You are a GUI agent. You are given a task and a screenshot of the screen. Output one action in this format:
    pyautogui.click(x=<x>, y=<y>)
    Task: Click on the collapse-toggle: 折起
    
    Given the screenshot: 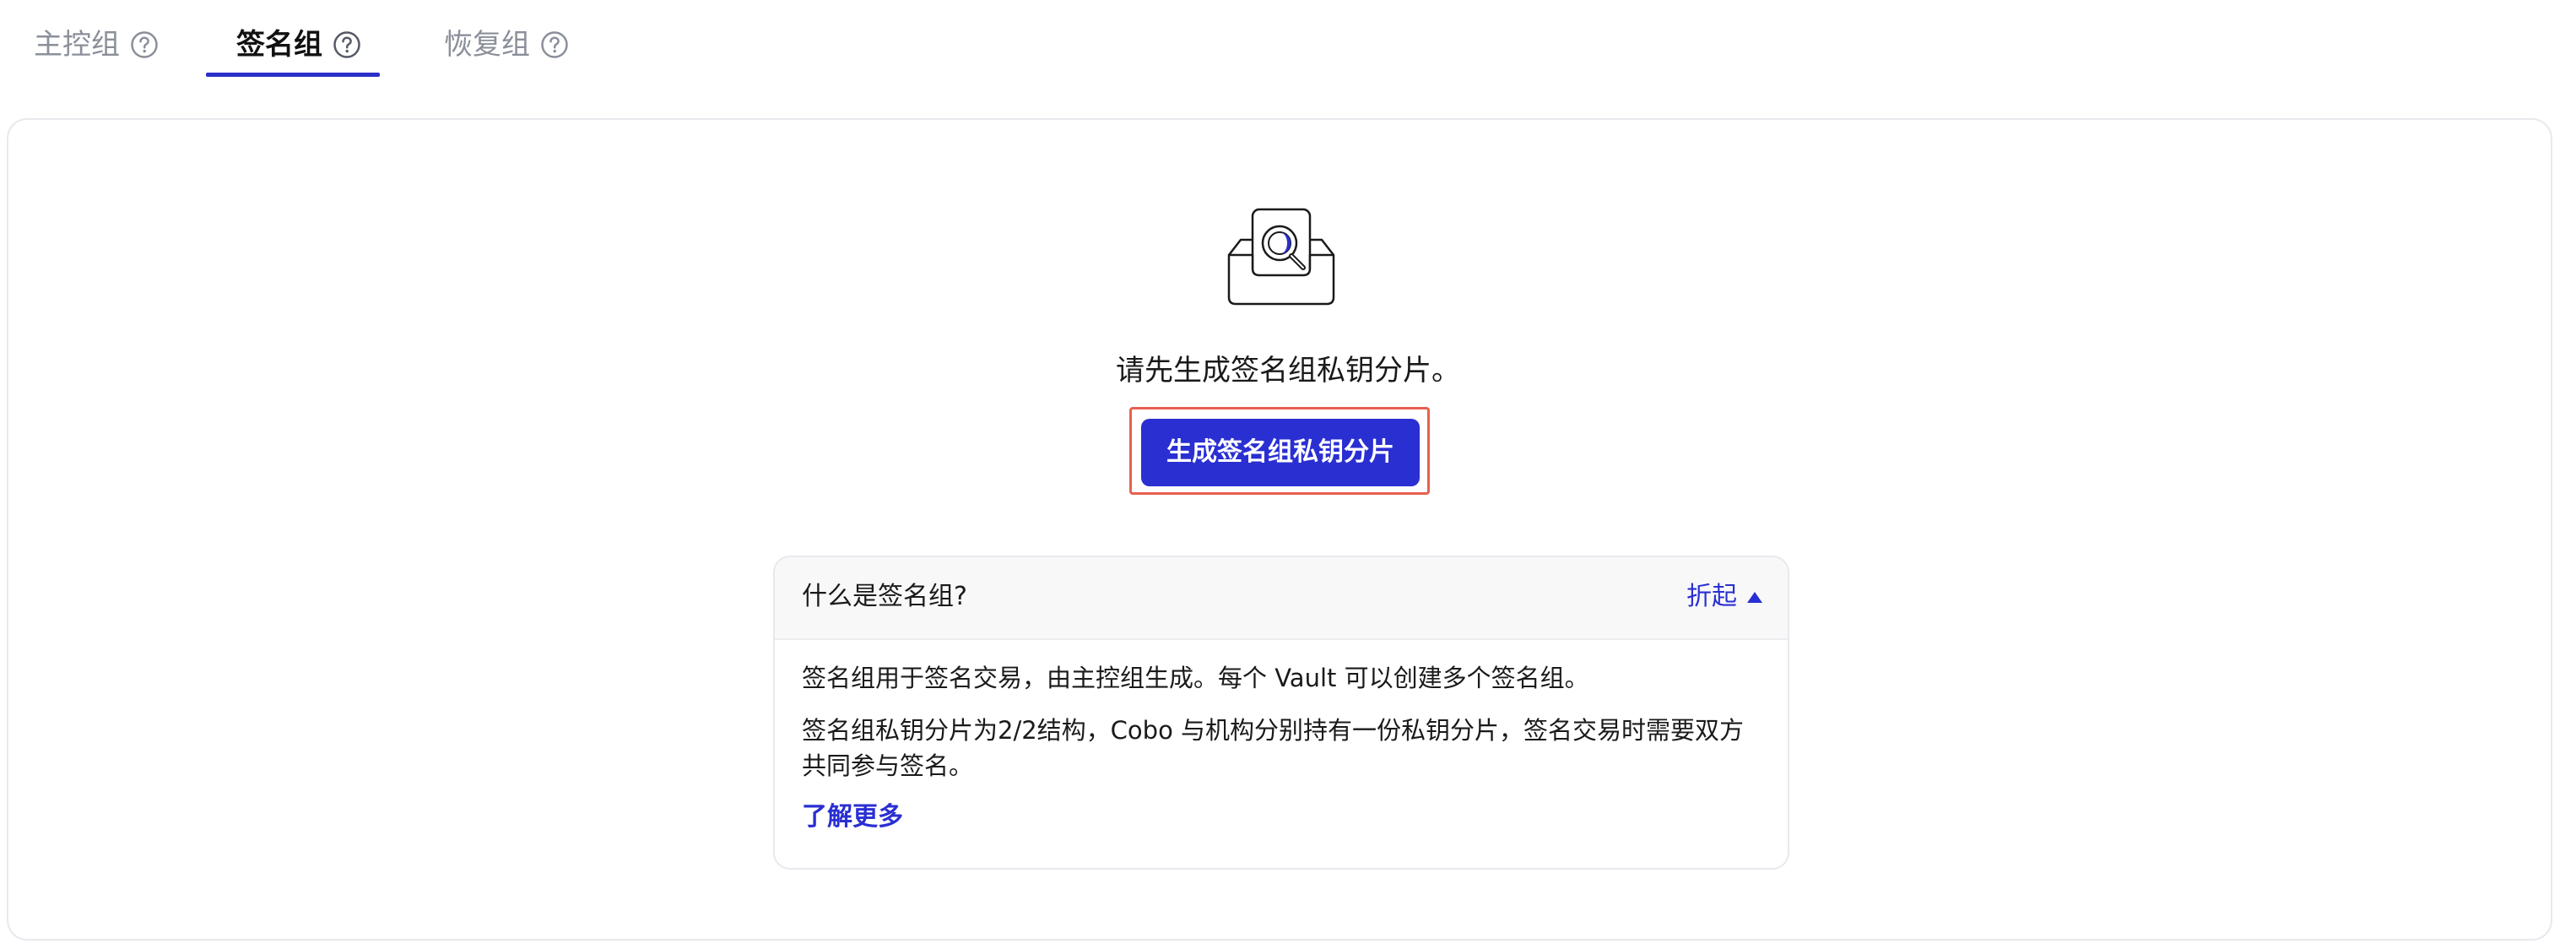 What is the action you would take?
    pyautogui.click(x=1724, y=597)
    